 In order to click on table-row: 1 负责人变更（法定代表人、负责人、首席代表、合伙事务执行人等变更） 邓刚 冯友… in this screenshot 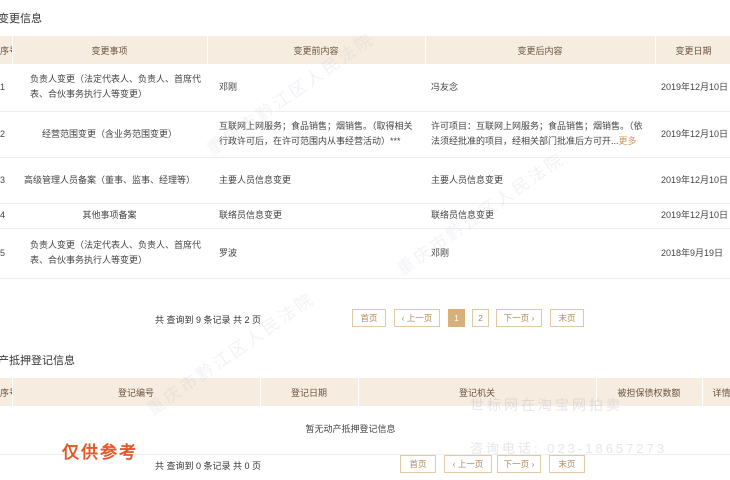, I will do `click(365, 88)`.